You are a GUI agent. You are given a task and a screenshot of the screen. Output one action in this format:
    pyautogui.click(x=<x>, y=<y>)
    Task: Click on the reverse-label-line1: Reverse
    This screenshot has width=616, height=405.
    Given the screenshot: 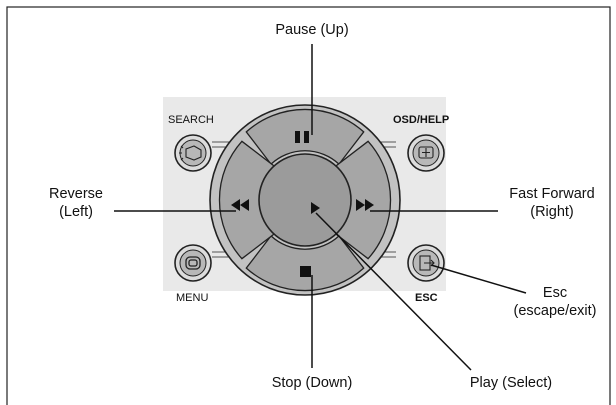 What is the action you would take?
    pyautogui.click(x=76, y=194)
    